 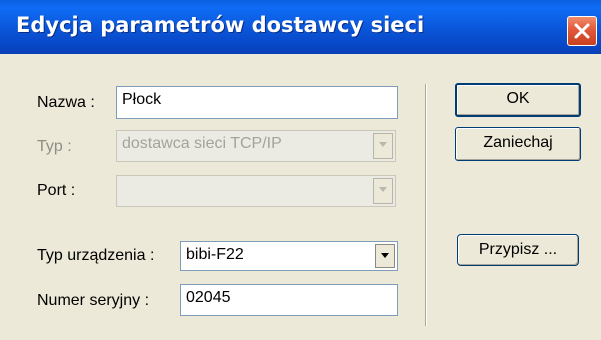 What do you see at coordinates (256, 191) in the screenshot?
I see `port-dropdown` at bounding box center [256, 191].